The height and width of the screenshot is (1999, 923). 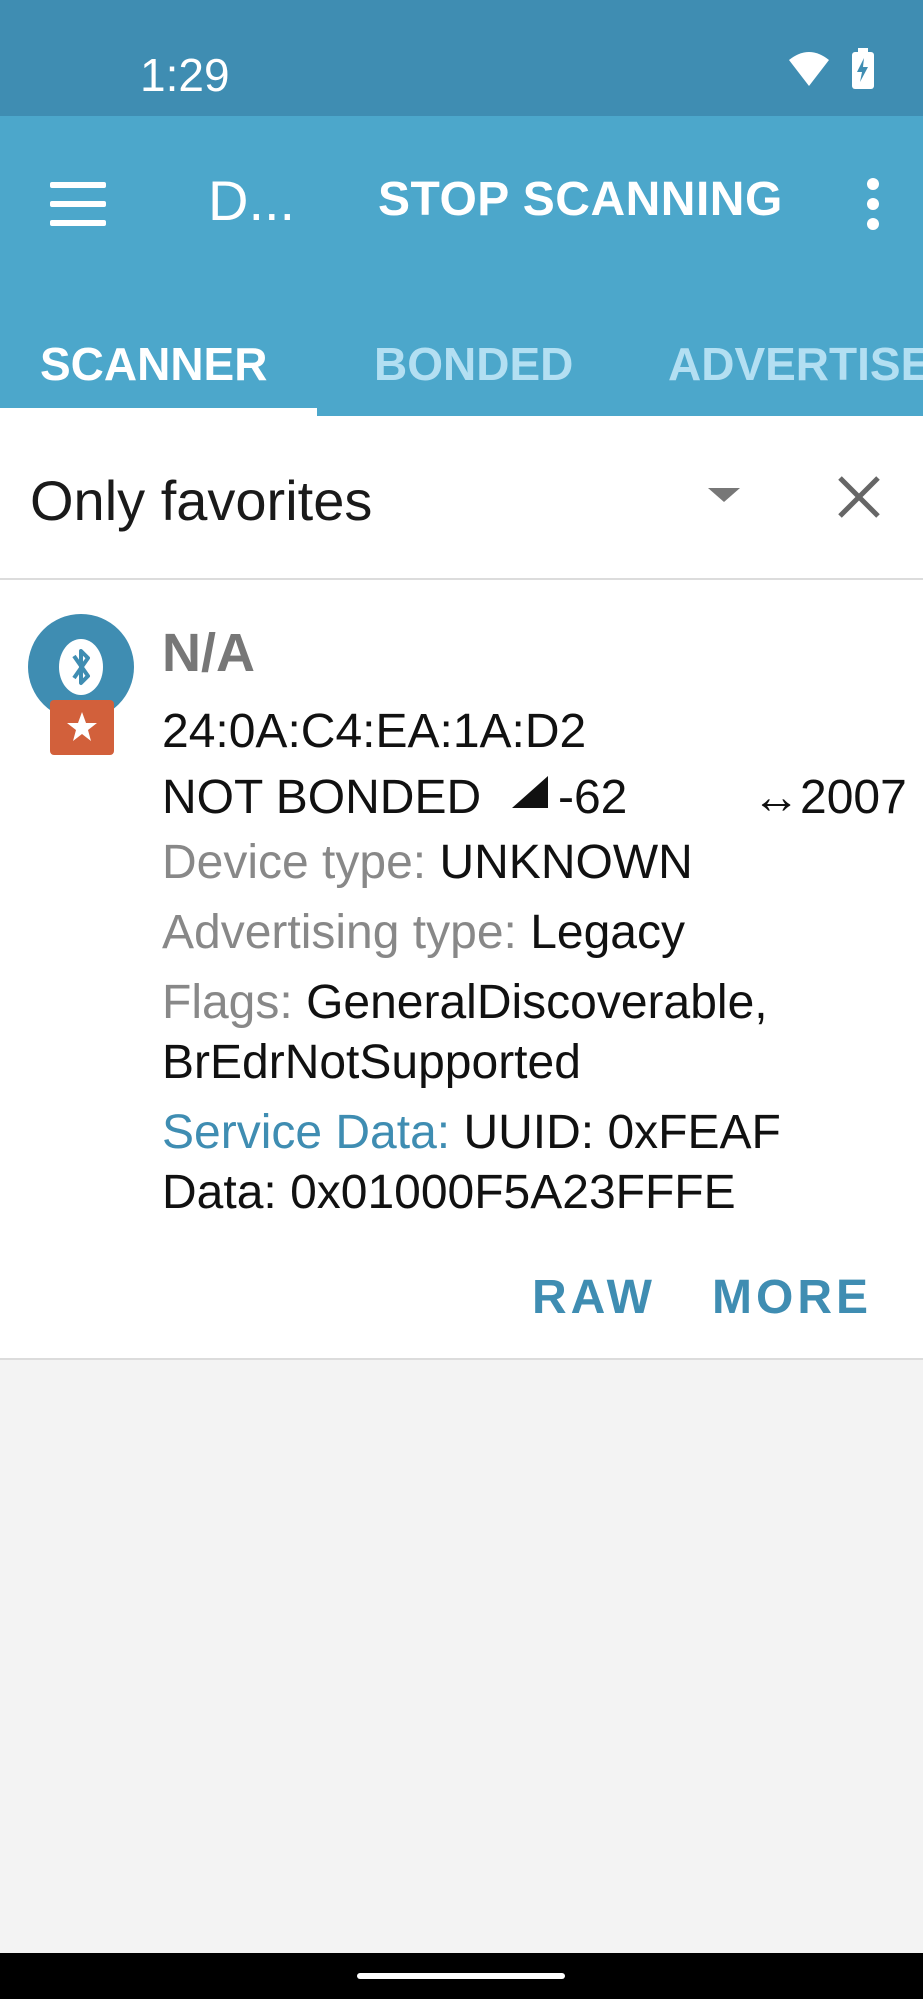 I want to click on advertising-interval: ↔2007, so click(x=829, y=797).